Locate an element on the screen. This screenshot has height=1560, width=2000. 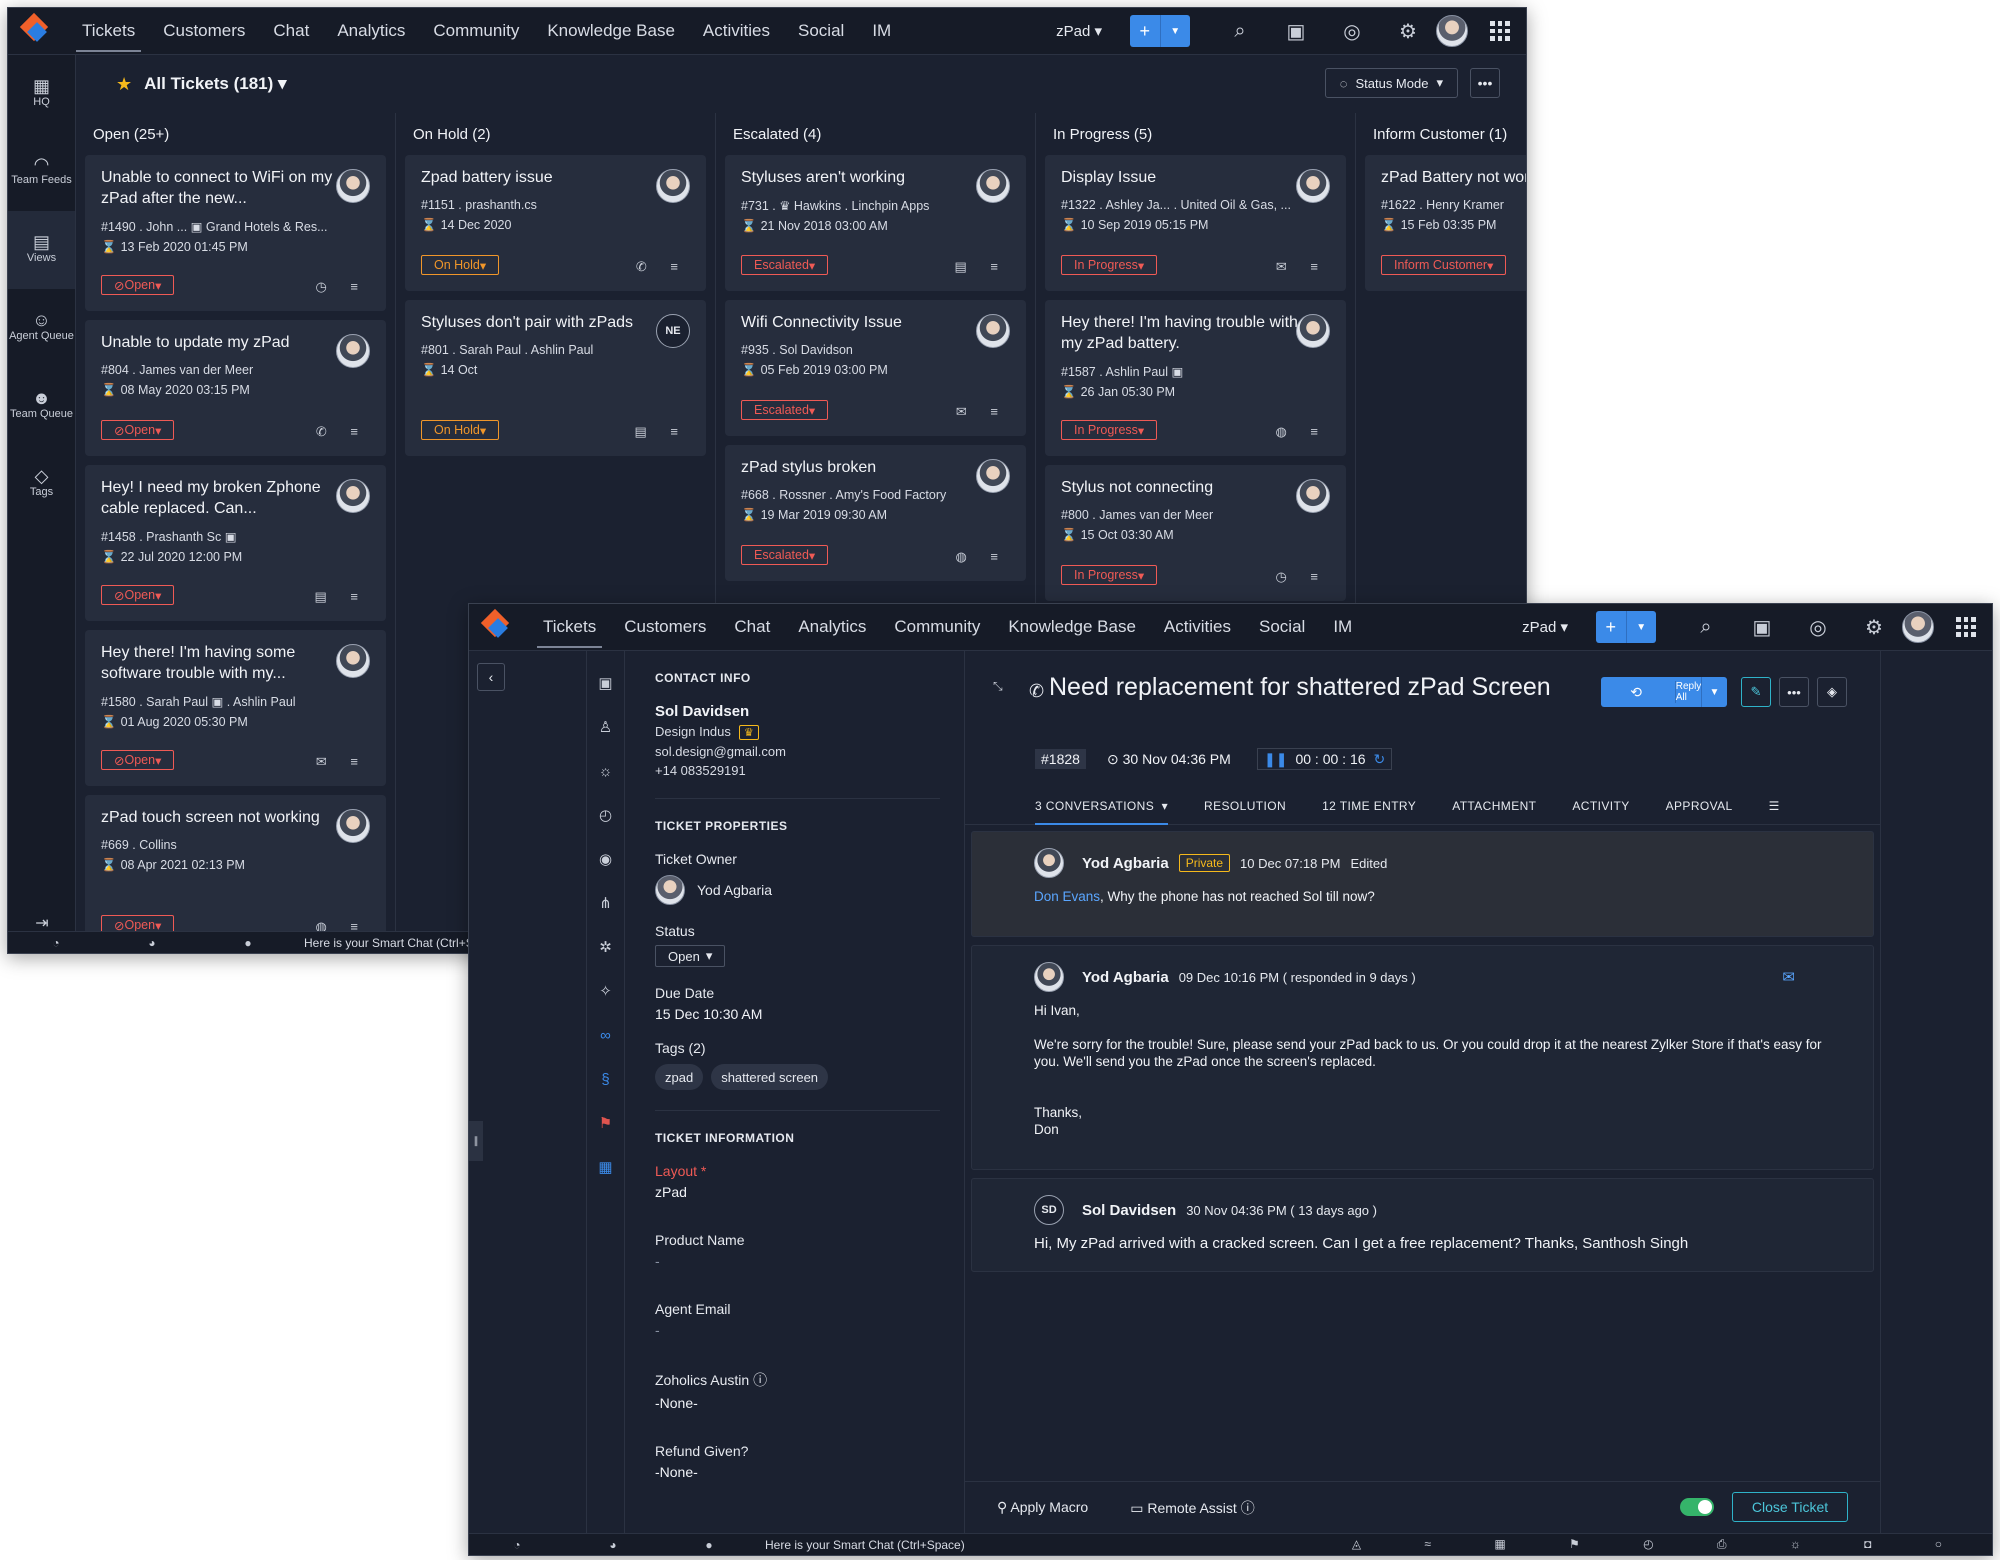
sidebar-item-hq: ▦ HQ is located at coordinates (41, 94).